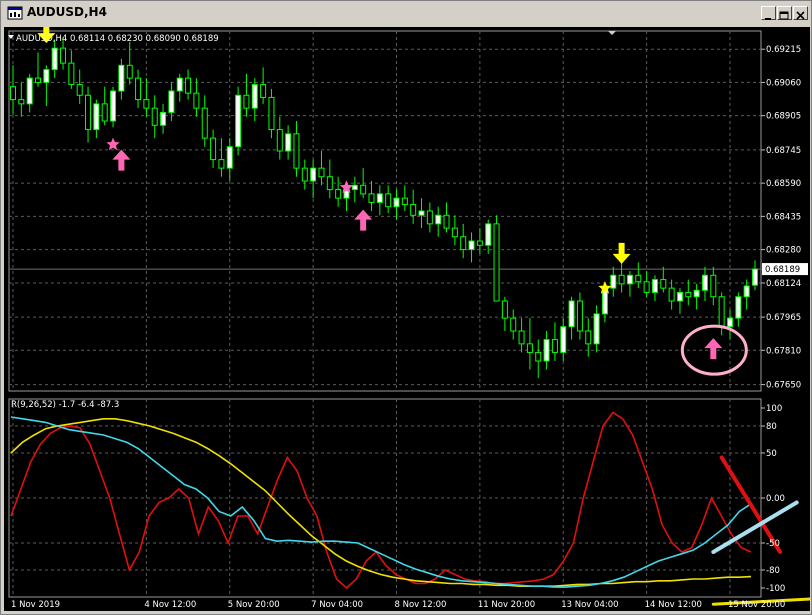 The width and height of the screenshot is (812, 615). I want to click on time-tick-label: 11 Nov 20:00, so click(506, 605).